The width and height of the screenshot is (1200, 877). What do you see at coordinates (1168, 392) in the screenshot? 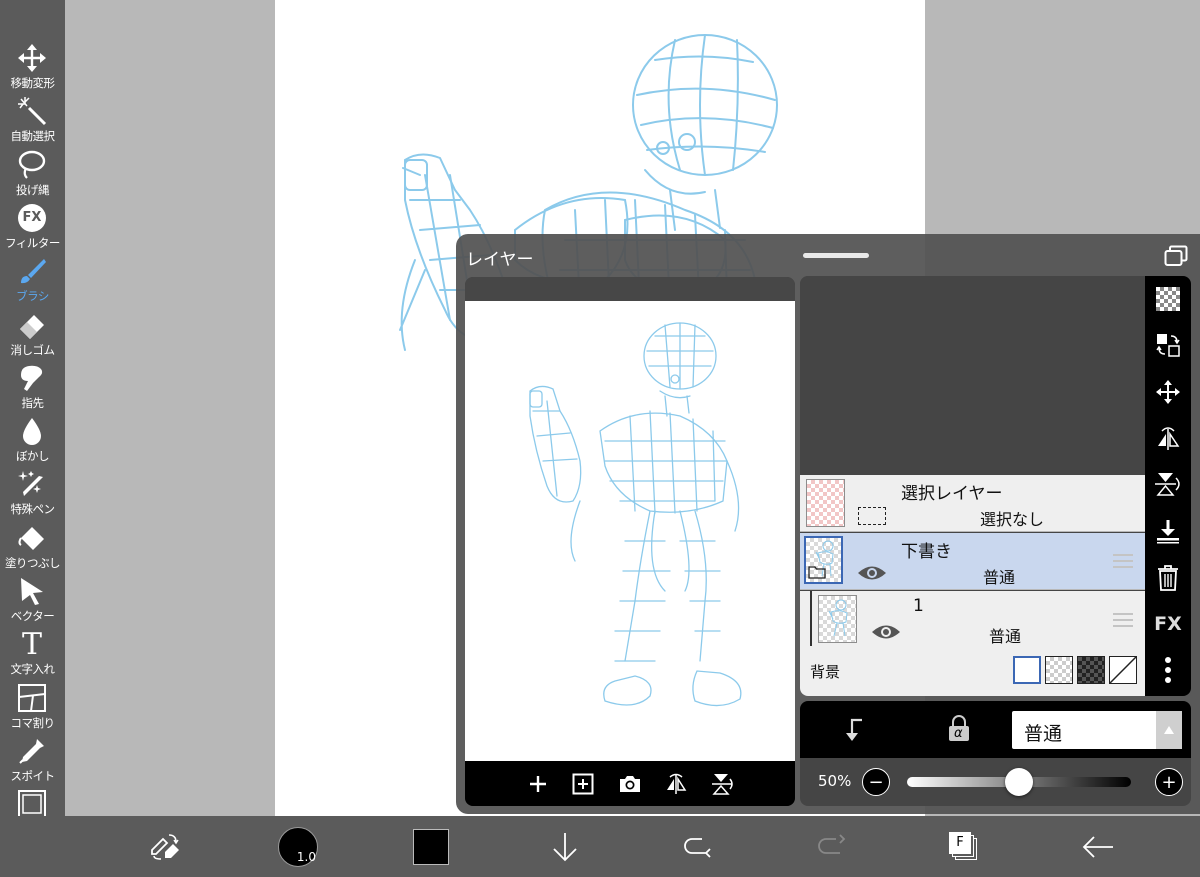
I see `move-icon` at bounding box center [1168, 392].